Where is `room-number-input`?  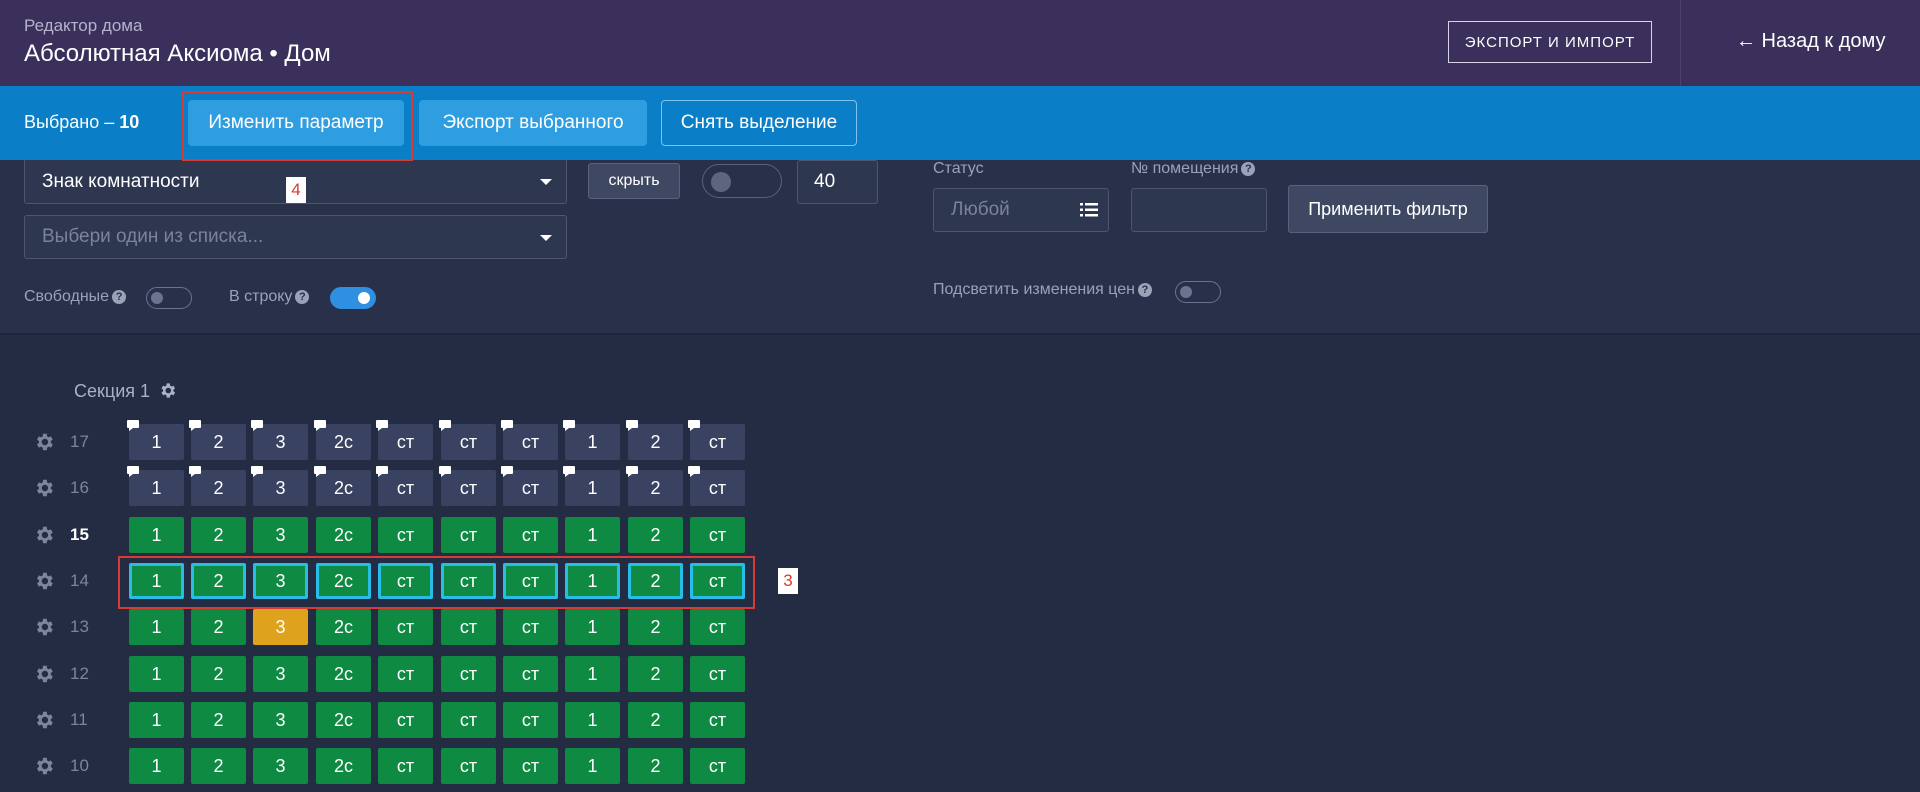 room-number-input is located at coordinates (1199, 210).